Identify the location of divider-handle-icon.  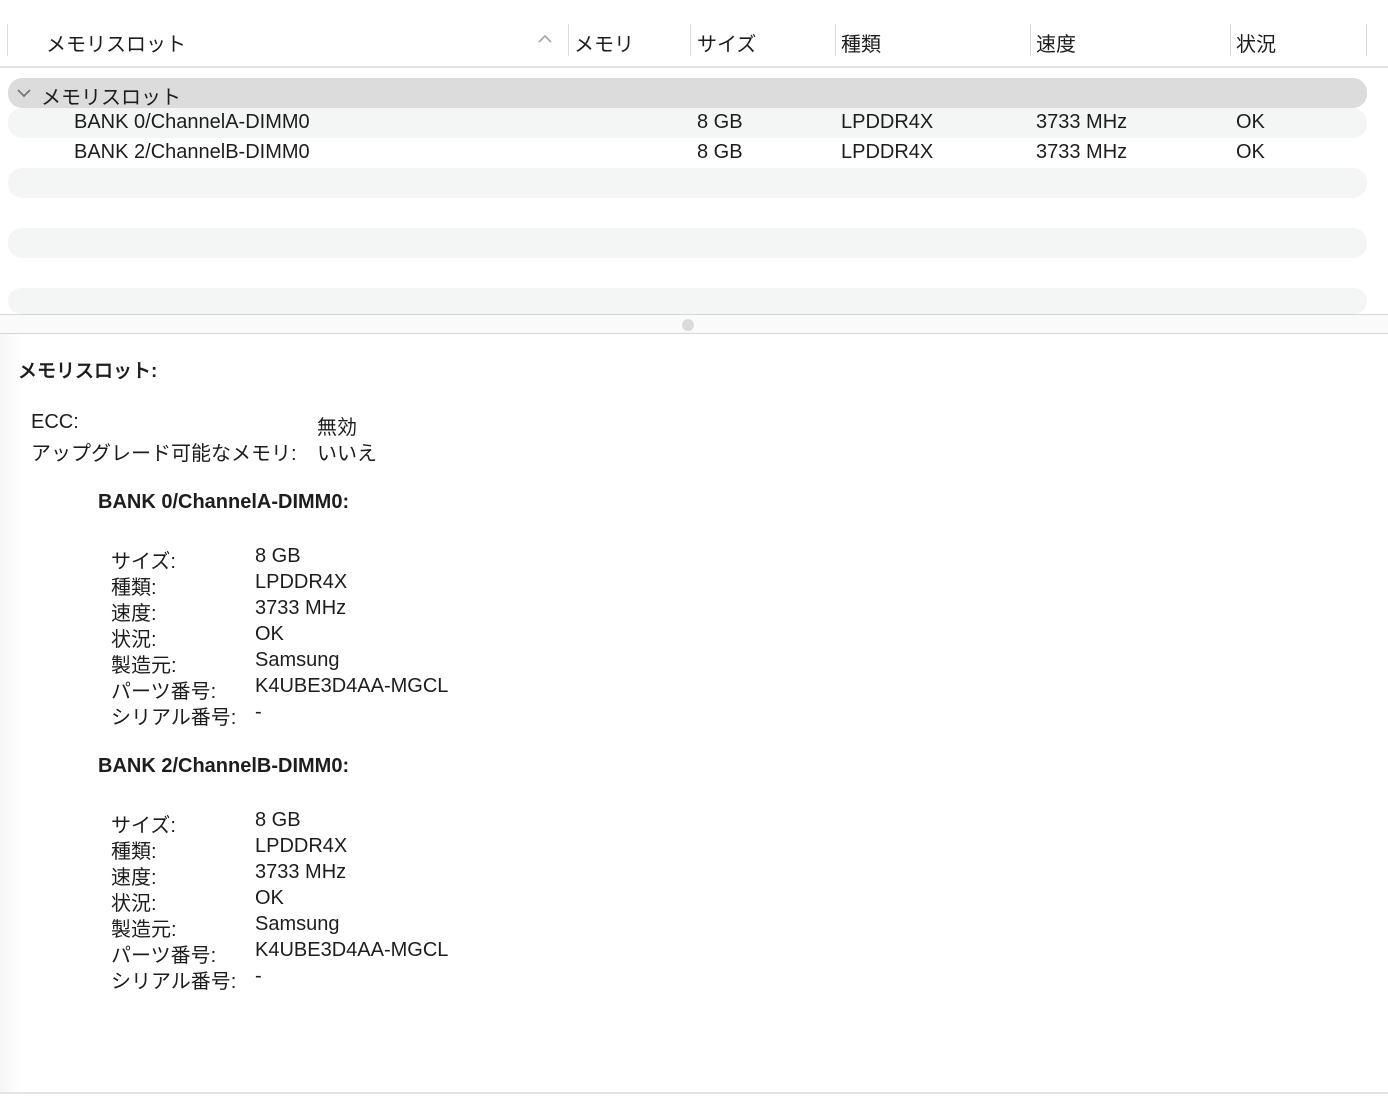
(688, 325).